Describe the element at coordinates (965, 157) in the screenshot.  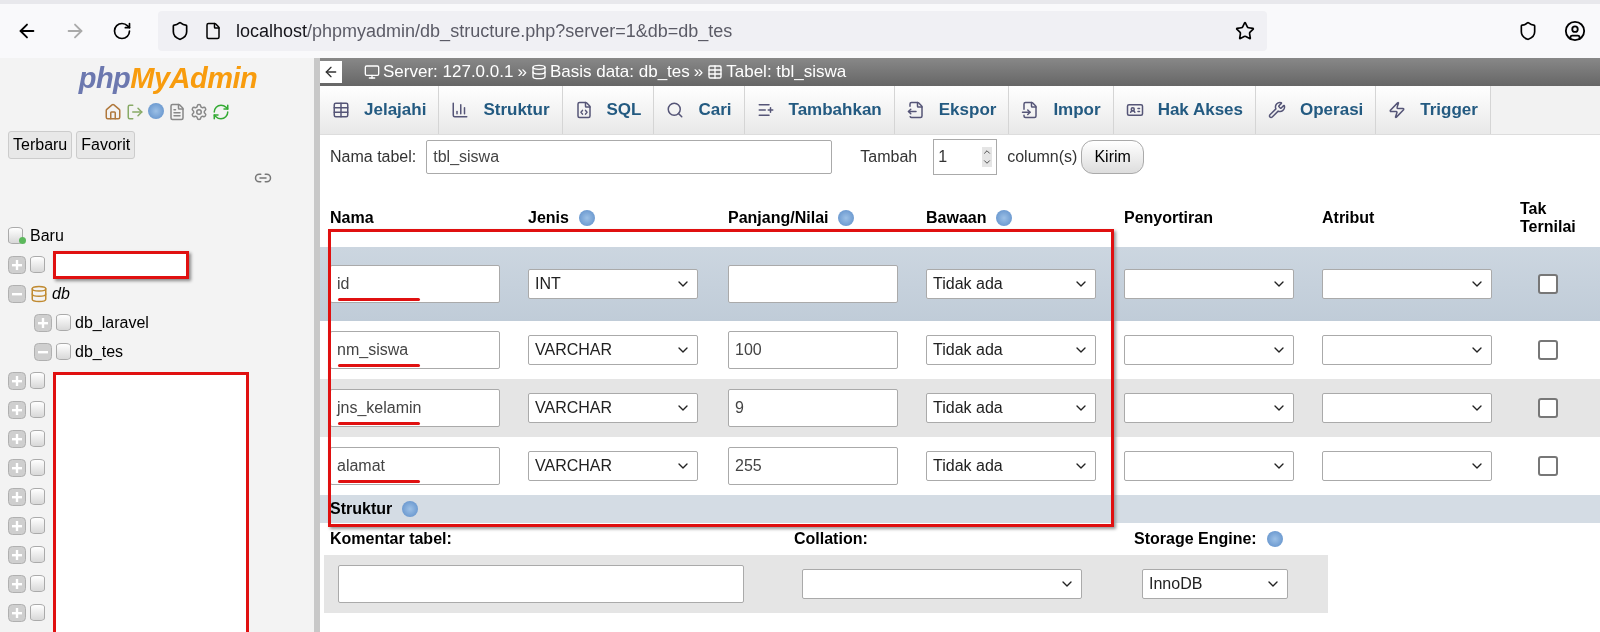
I see `column-count-field: 1` at that location.